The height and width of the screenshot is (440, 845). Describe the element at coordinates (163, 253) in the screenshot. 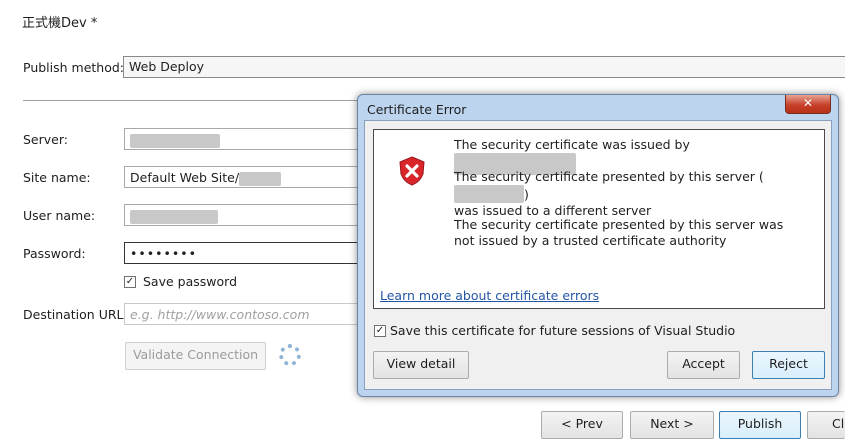

I see `password-value: ••••••••` at that location.